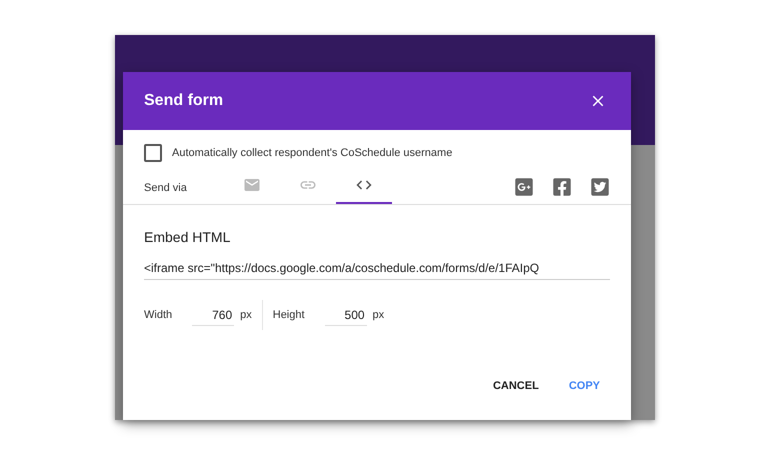  What do you see at coordinates (584, 386) in the screenshot?
I see `copy-button: COPY` at bounding box center [584, 386].